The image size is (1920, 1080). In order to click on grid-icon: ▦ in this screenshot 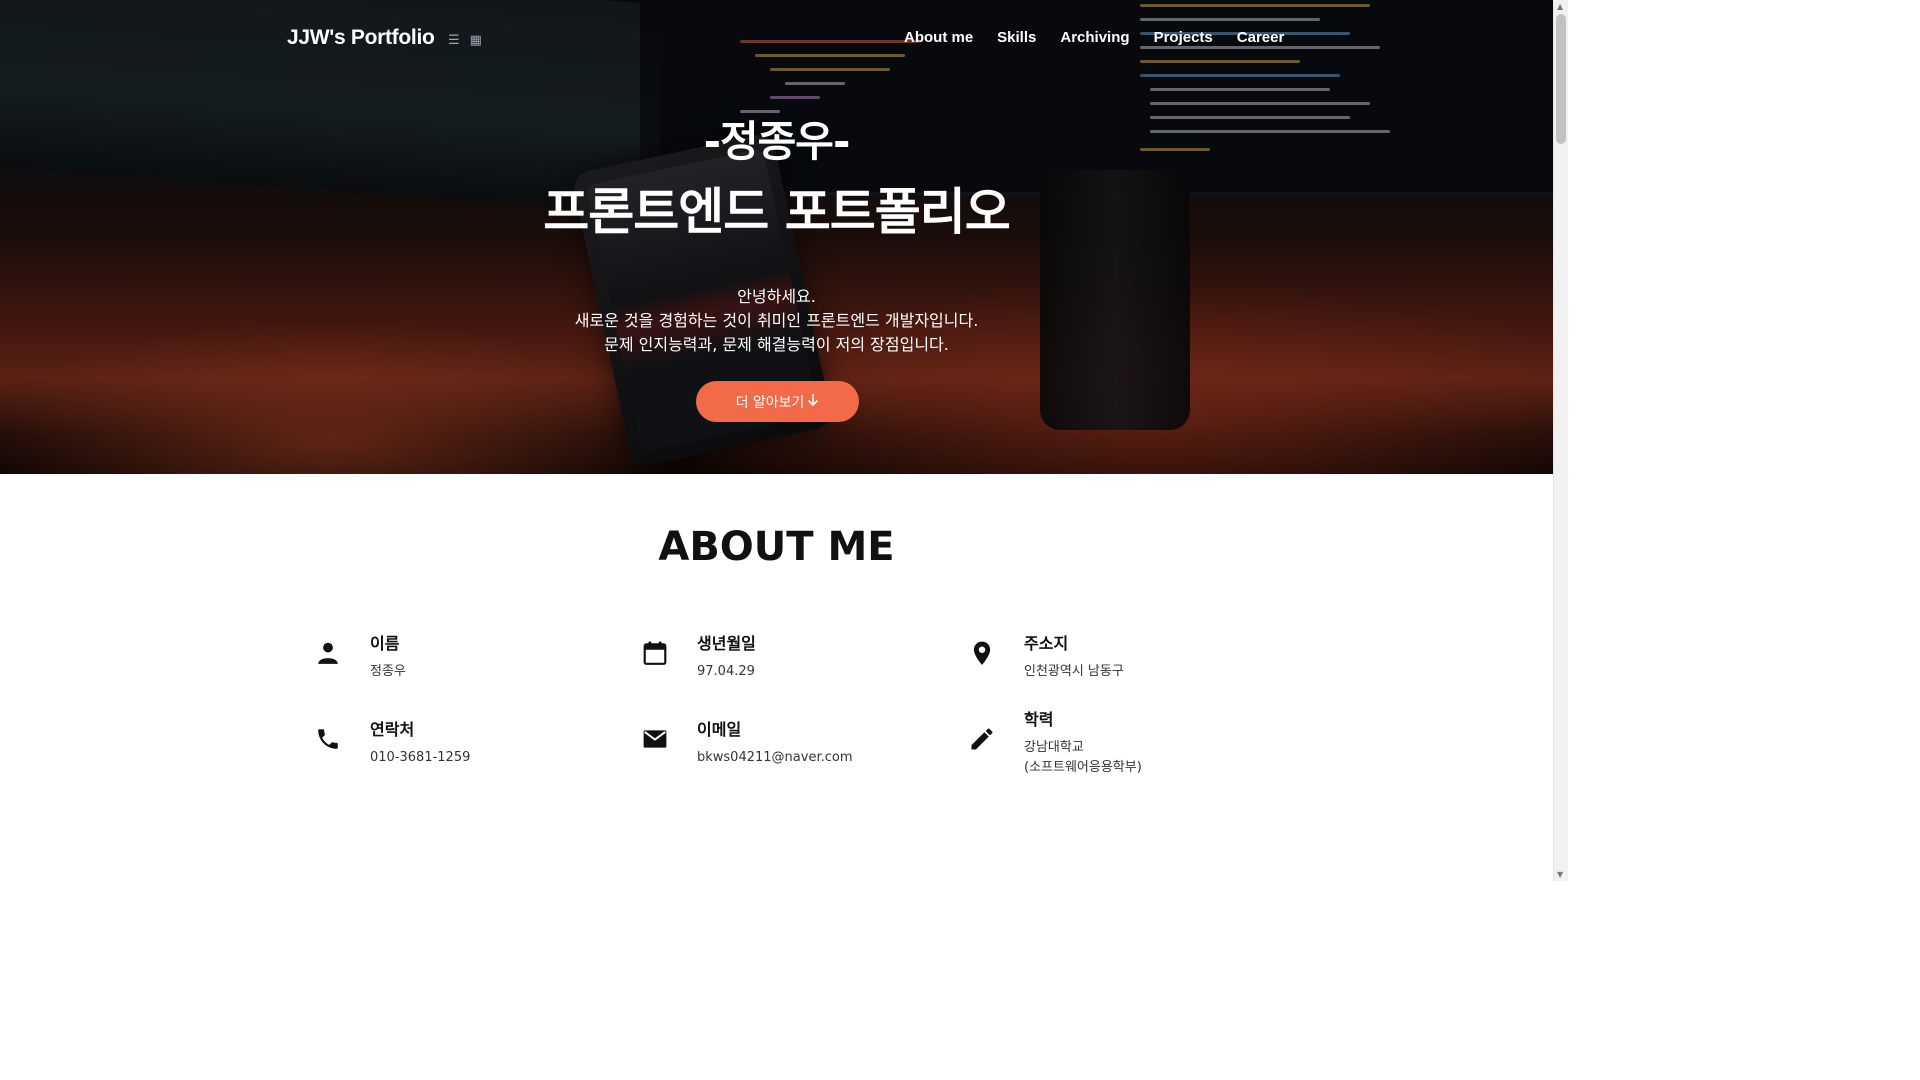, I will do `click(475, 40)`.